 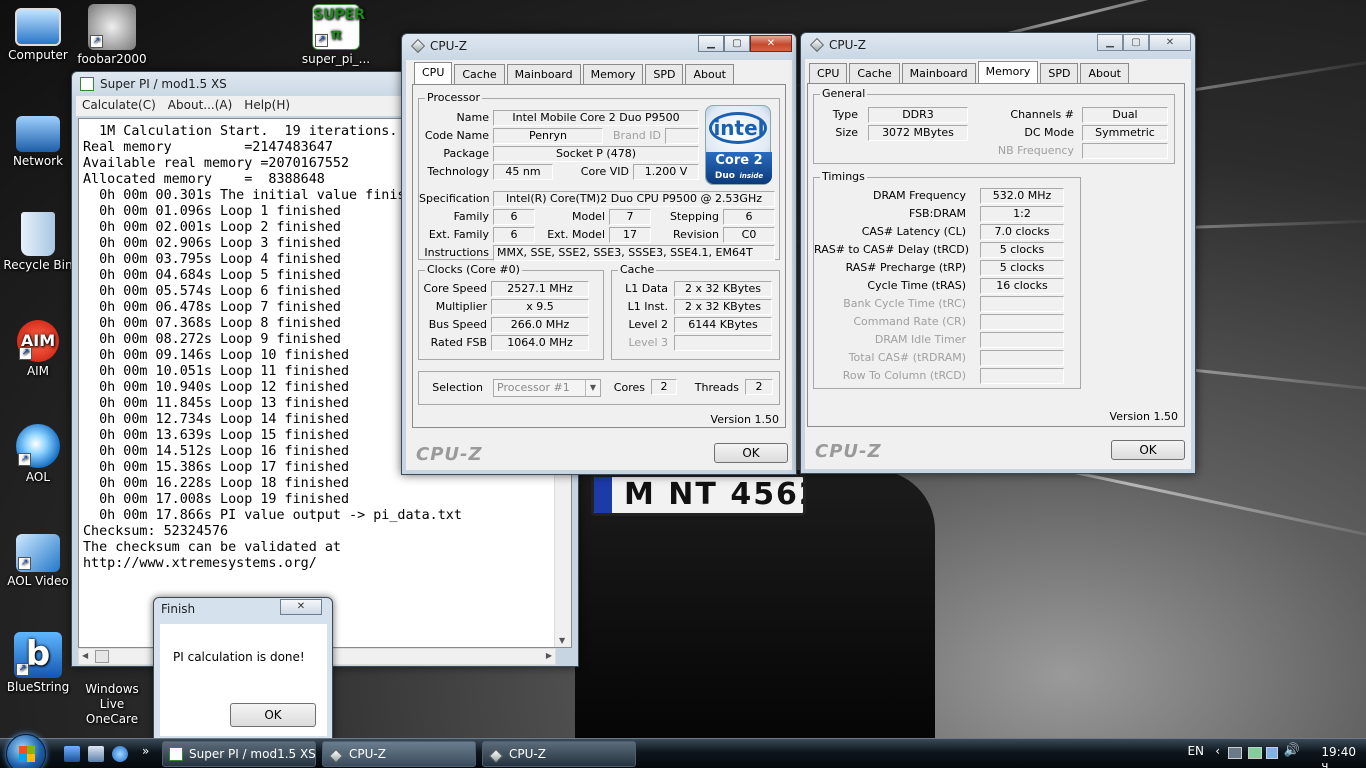 What do you see at coordinates (267, 106) in the screenshot?
I see `menu-help: Help(H)` at bounding box center [267, 106].